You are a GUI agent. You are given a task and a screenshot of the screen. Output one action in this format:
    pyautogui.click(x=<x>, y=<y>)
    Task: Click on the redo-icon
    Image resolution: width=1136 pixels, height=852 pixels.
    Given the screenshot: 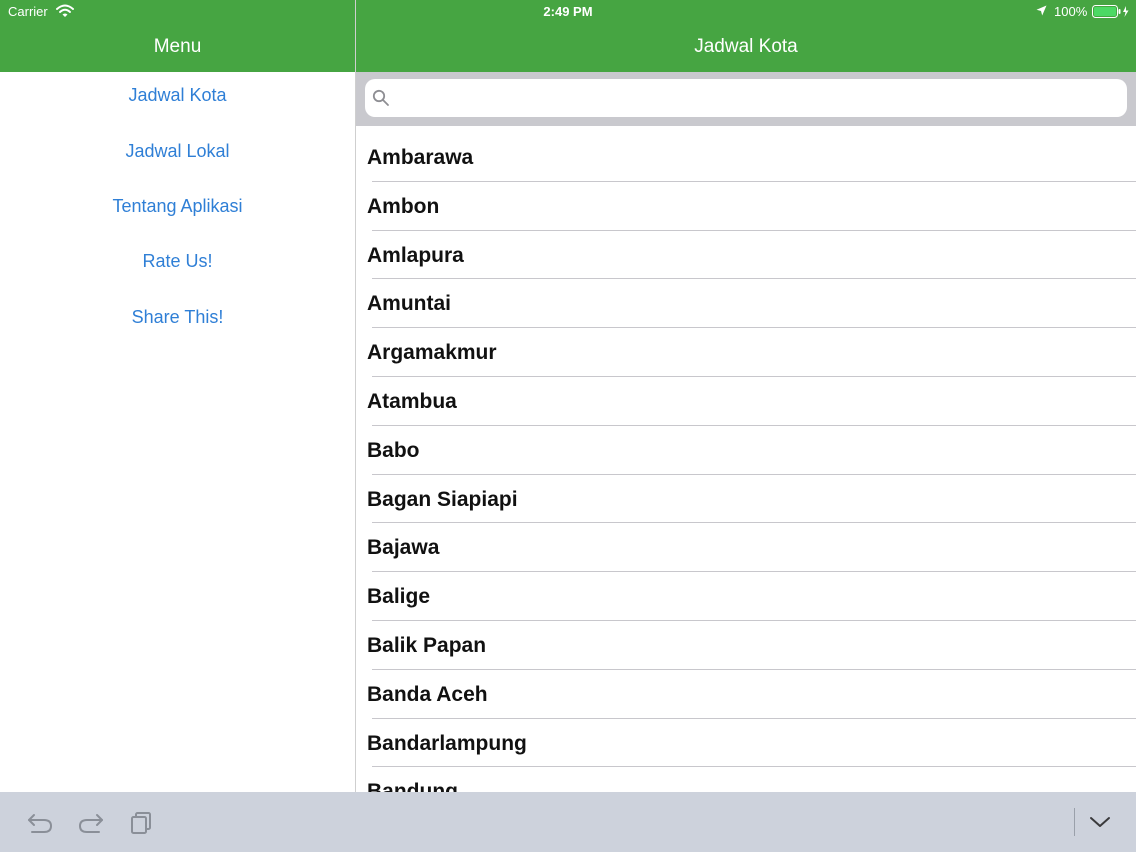 What is the action you would take?
    pyautogui.click(x=91, y=822)
    